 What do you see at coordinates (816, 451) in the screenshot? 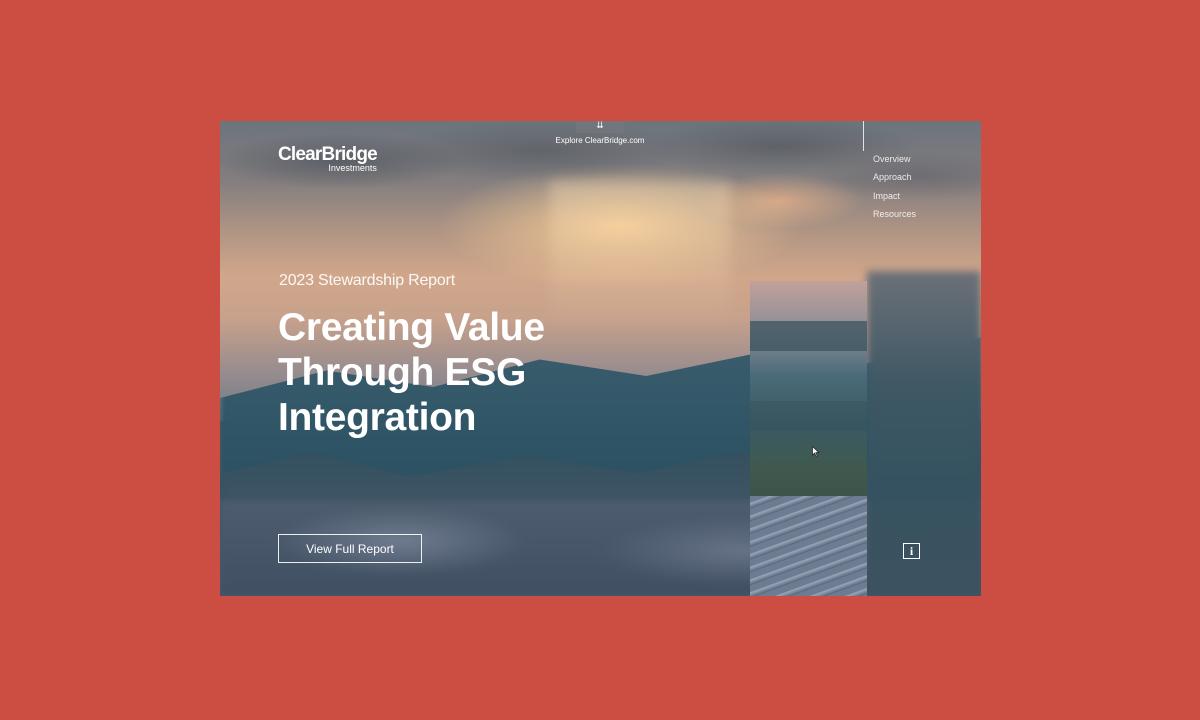
I see `mouse-cursor-icon` at bounding box center [816, 451].